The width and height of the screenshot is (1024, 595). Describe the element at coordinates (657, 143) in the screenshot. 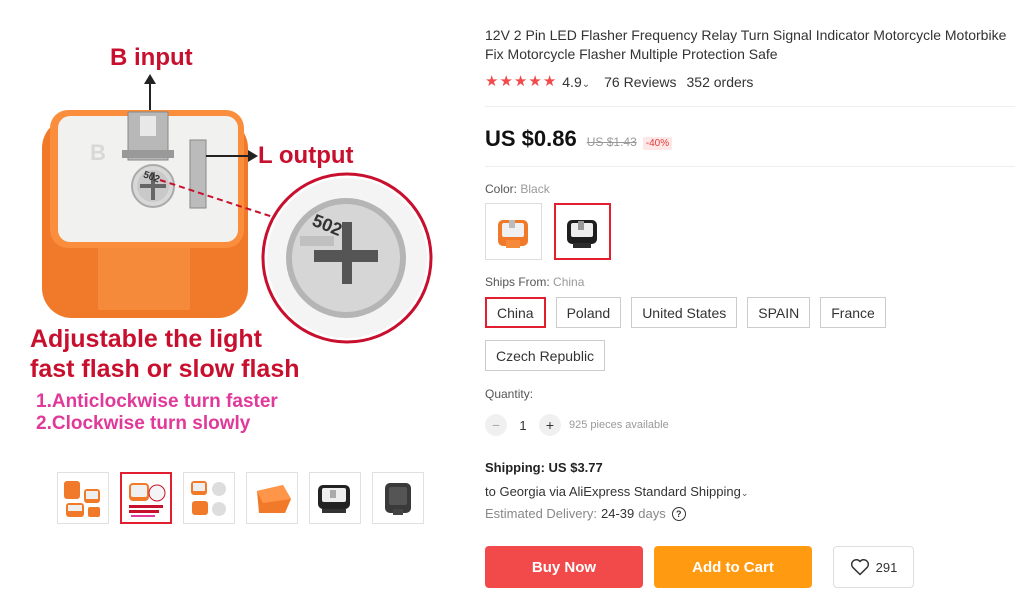

I see `discount-badge: -40%` at that location.